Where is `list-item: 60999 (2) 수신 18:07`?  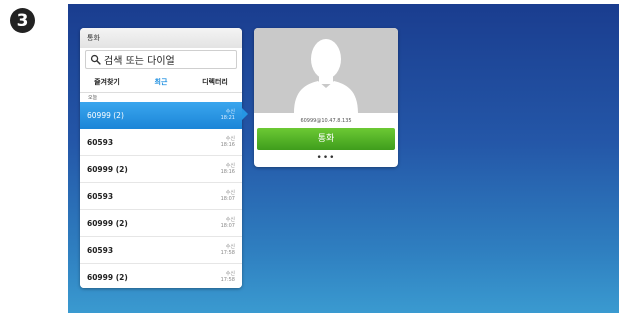
list-item: 60999 (2) 수신 18:07 is located at coordinates (161, 223).